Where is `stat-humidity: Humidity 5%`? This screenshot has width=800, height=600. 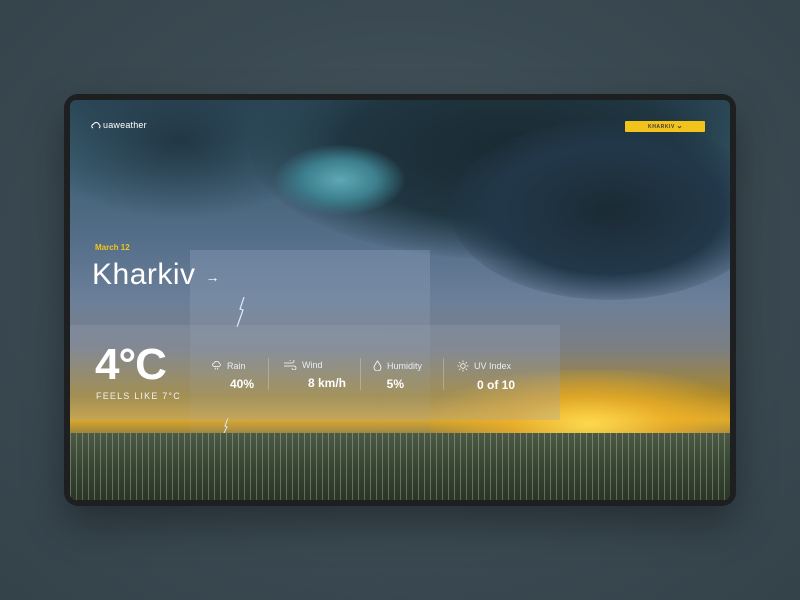
stat-humidity: Humidity 5% is located at coordinates (397, 375).